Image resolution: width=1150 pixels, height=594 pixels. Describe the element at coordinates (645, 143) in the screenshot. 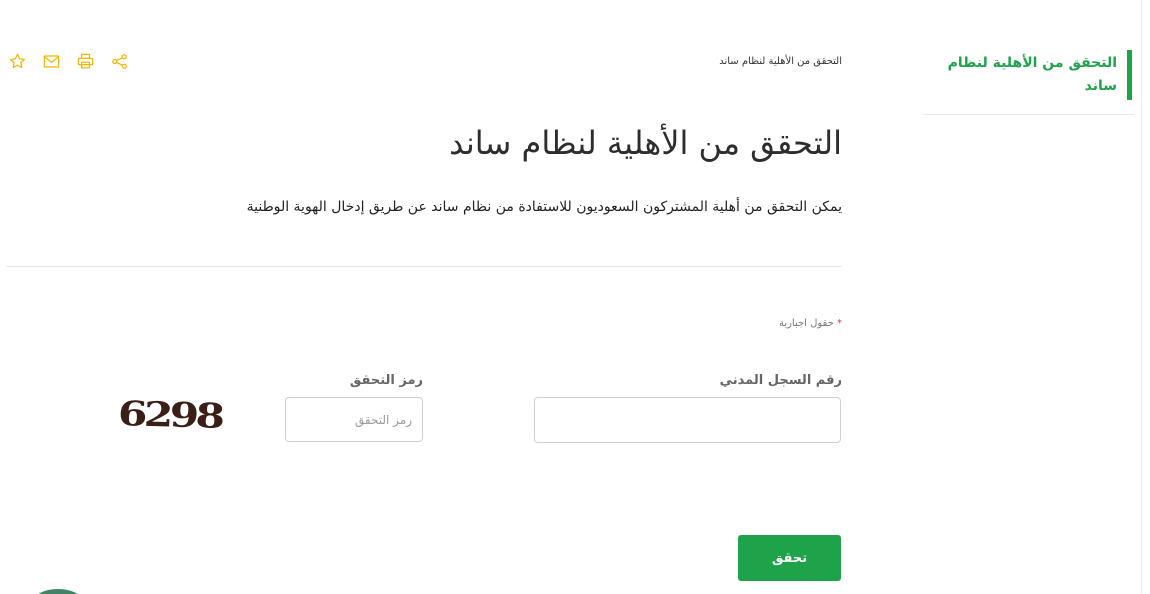

I see `page-title: التحقق من الأهلية لنظام ساند` at that location.